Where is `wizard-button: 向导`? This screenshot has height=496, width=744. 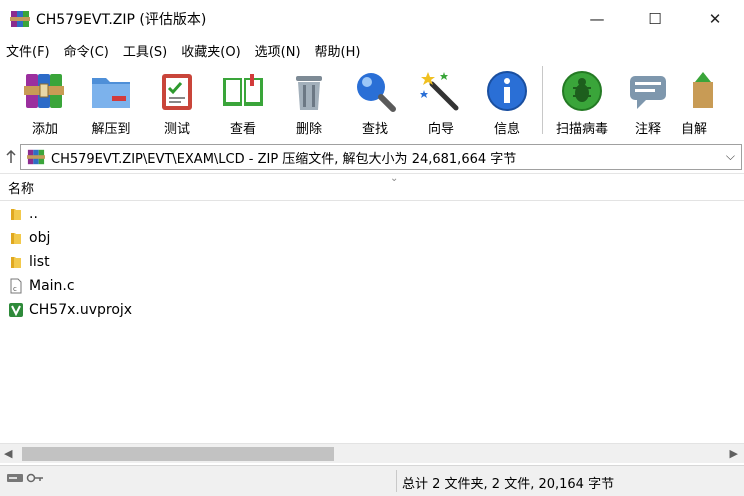 wizard-button: 向导 is located at coordinates (441, 100).